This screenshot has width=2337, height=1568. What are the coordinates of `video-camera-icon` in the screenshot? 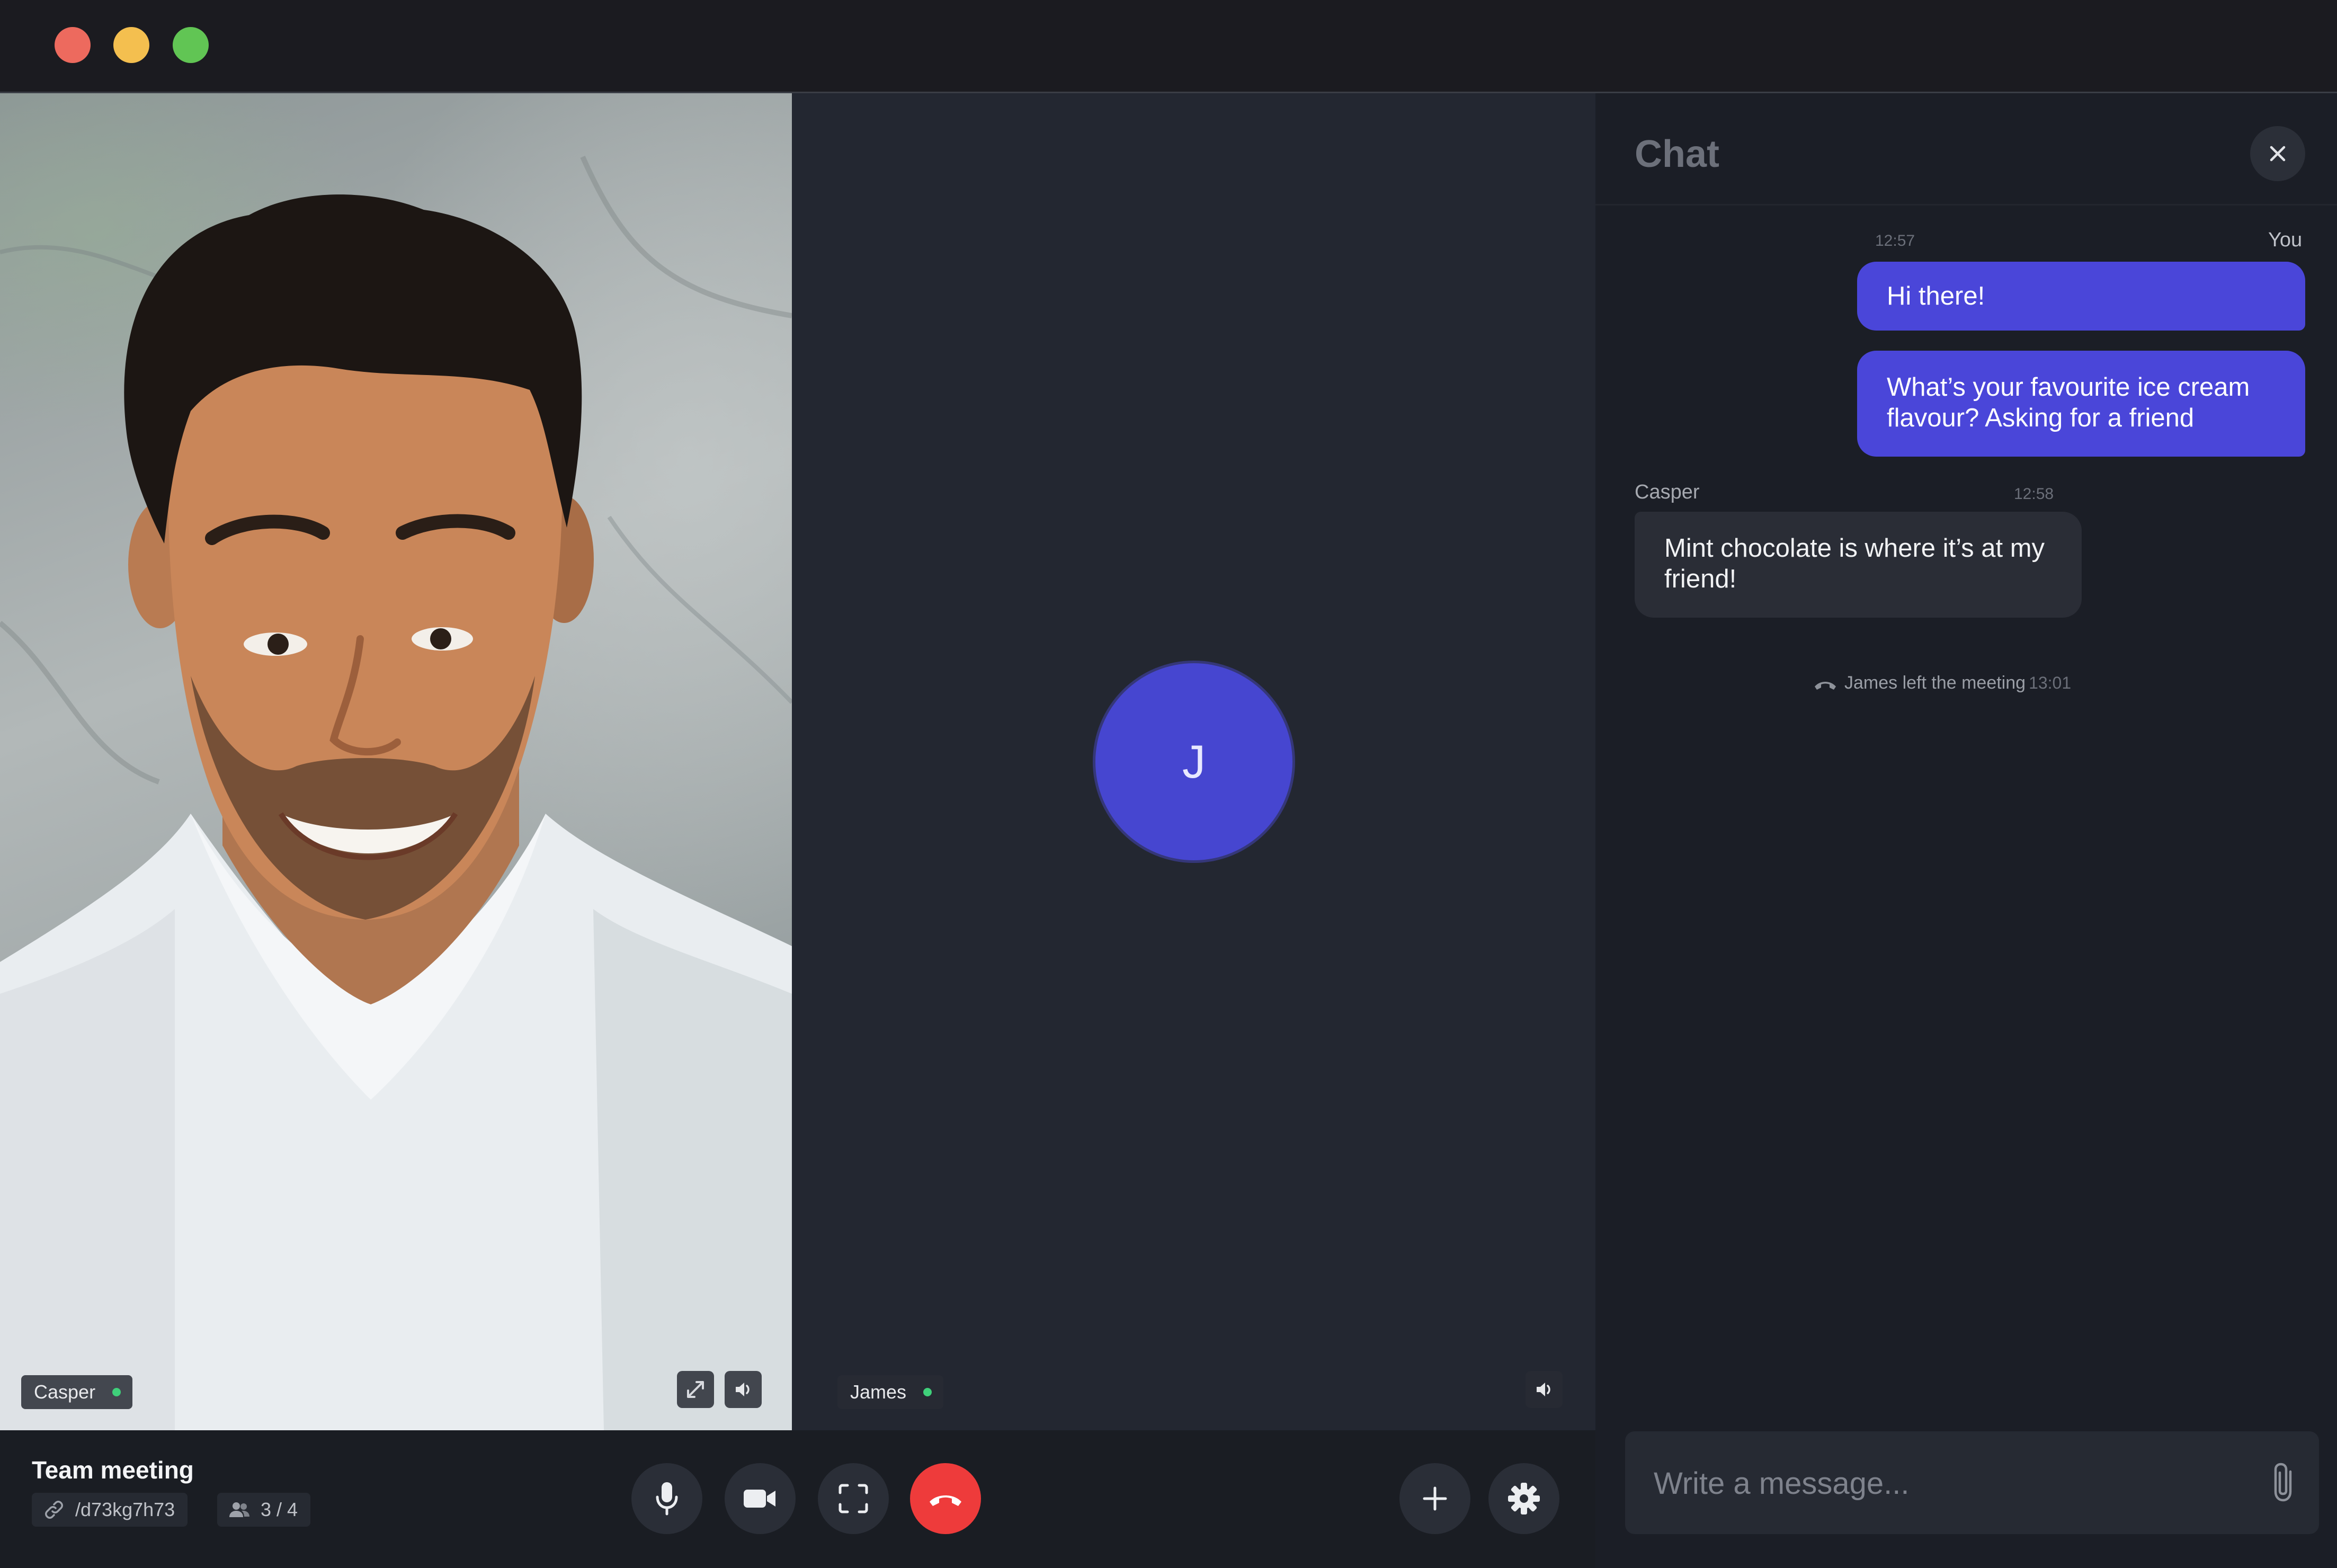 It's located at (759, 1499).